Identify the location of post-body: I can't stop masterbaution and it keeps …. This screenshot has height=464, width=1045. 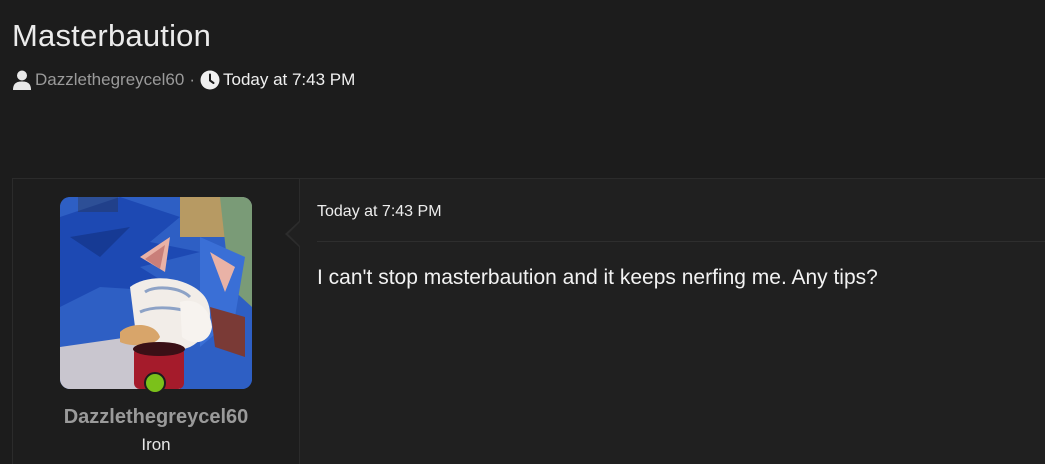
(597, 277).